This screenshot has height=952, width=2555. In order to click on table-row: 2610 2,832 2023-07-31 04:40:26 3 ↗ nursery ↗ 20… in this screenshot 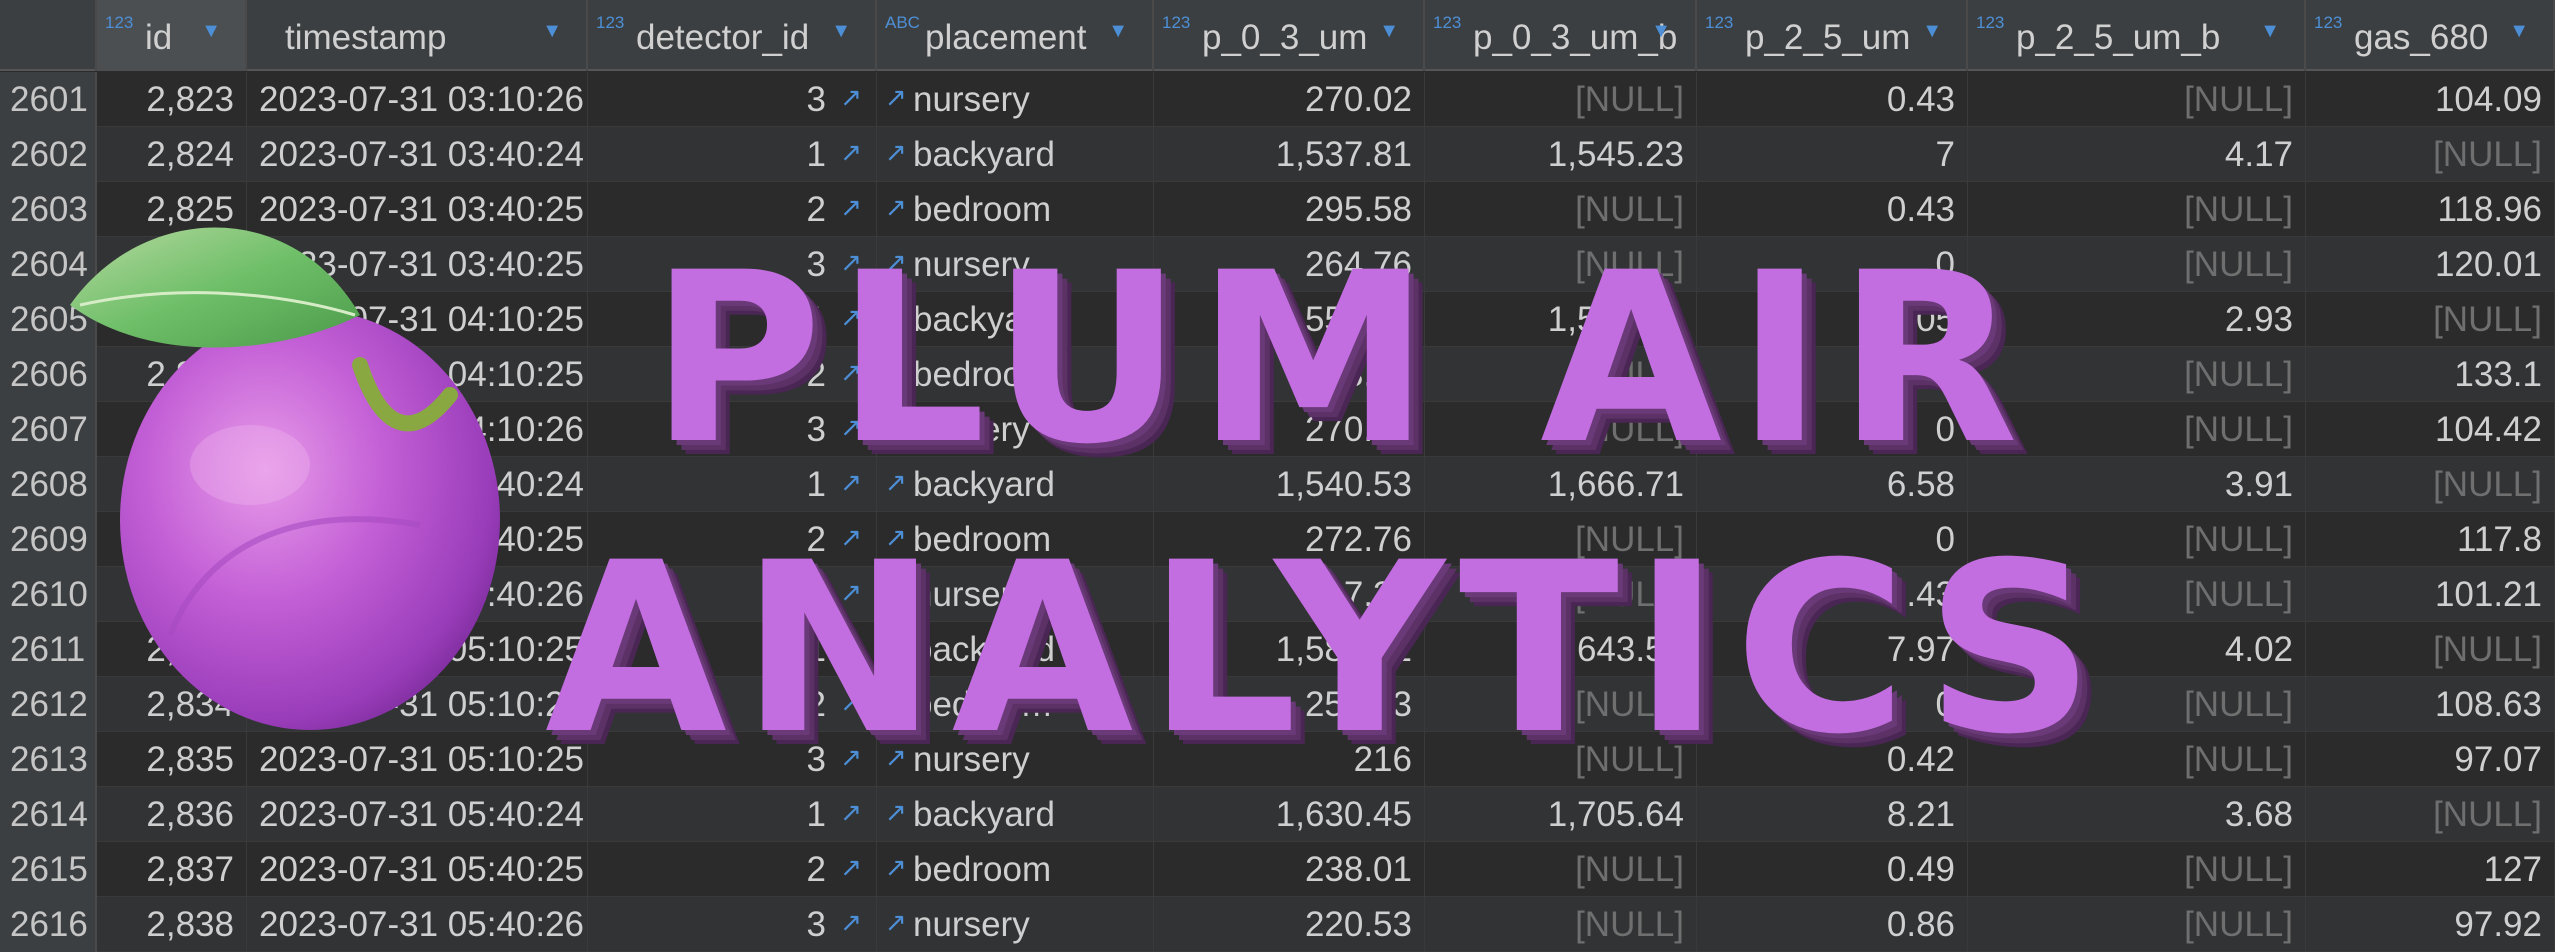, I will do `click(1277, 594)`.